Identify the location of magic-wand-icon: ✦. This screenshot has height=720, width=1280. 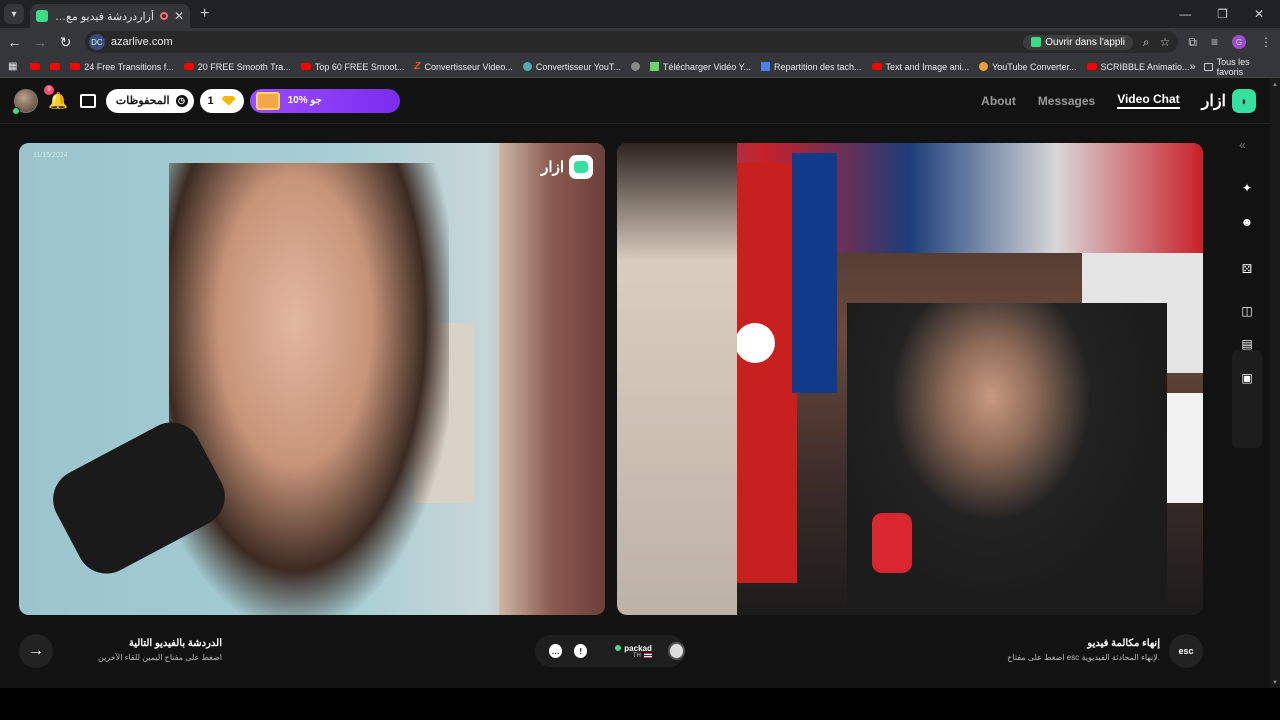
(1247, 188).